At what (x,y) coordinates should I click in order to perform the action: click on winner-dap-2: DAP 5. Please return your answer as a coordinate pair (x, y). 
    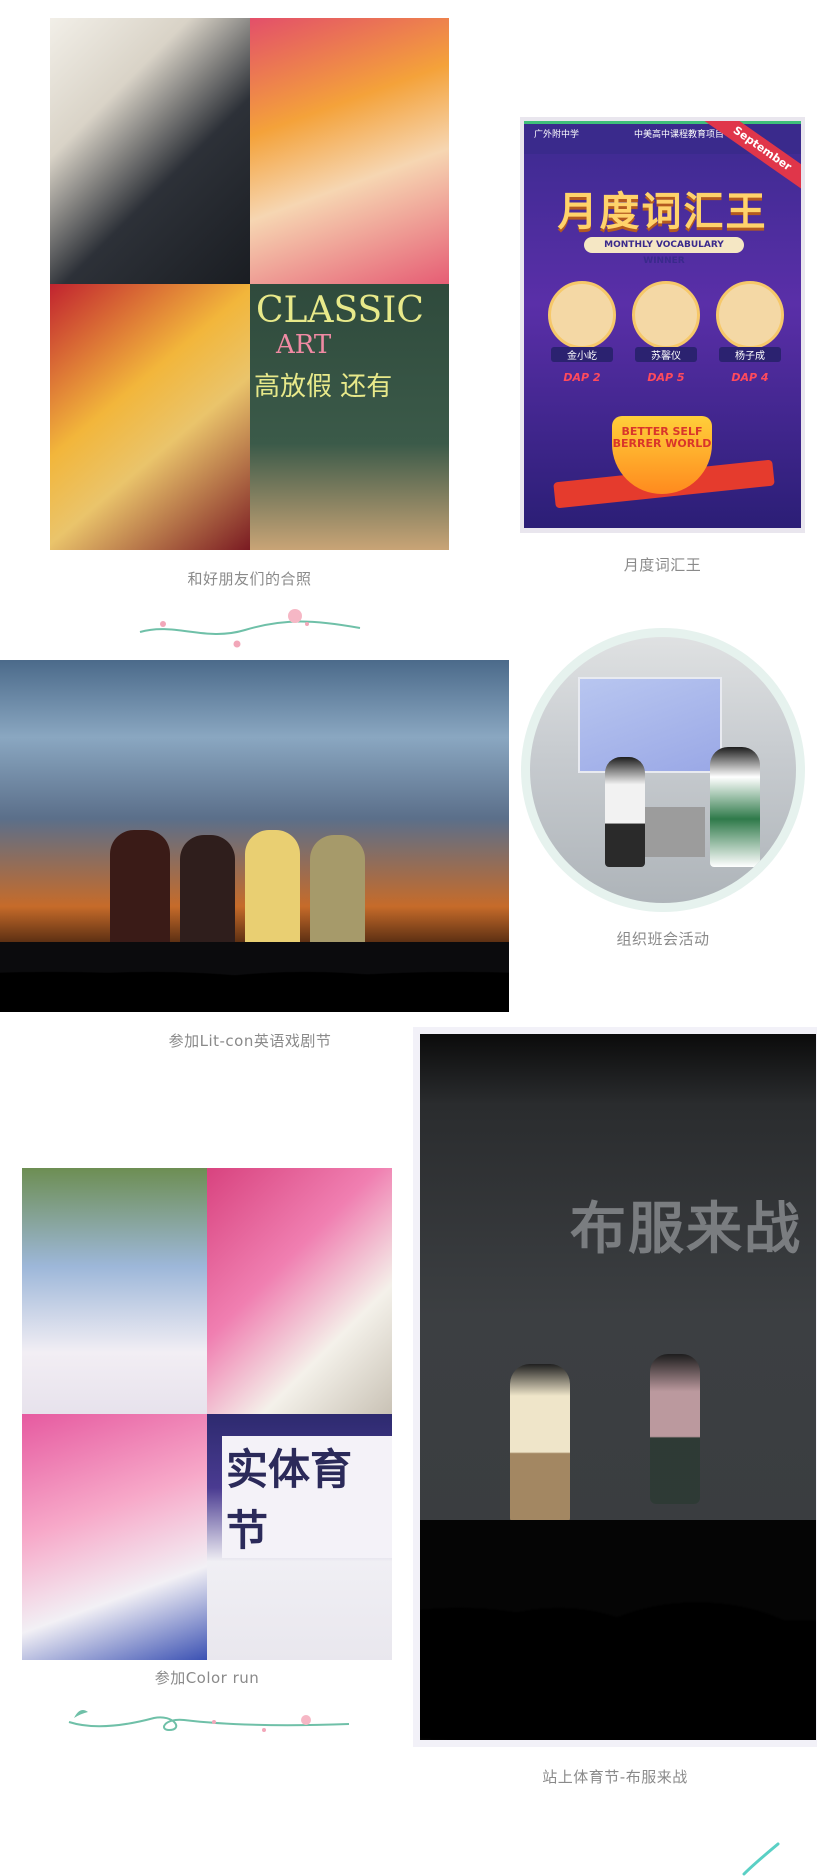
    Looking at the image, I should click on (666, 377).